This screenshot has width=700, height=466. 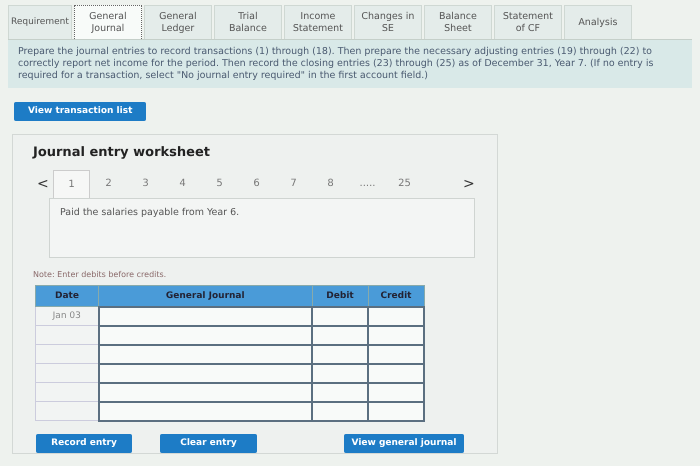 I want to click on debit-input-field, so click(x=340, y=316).